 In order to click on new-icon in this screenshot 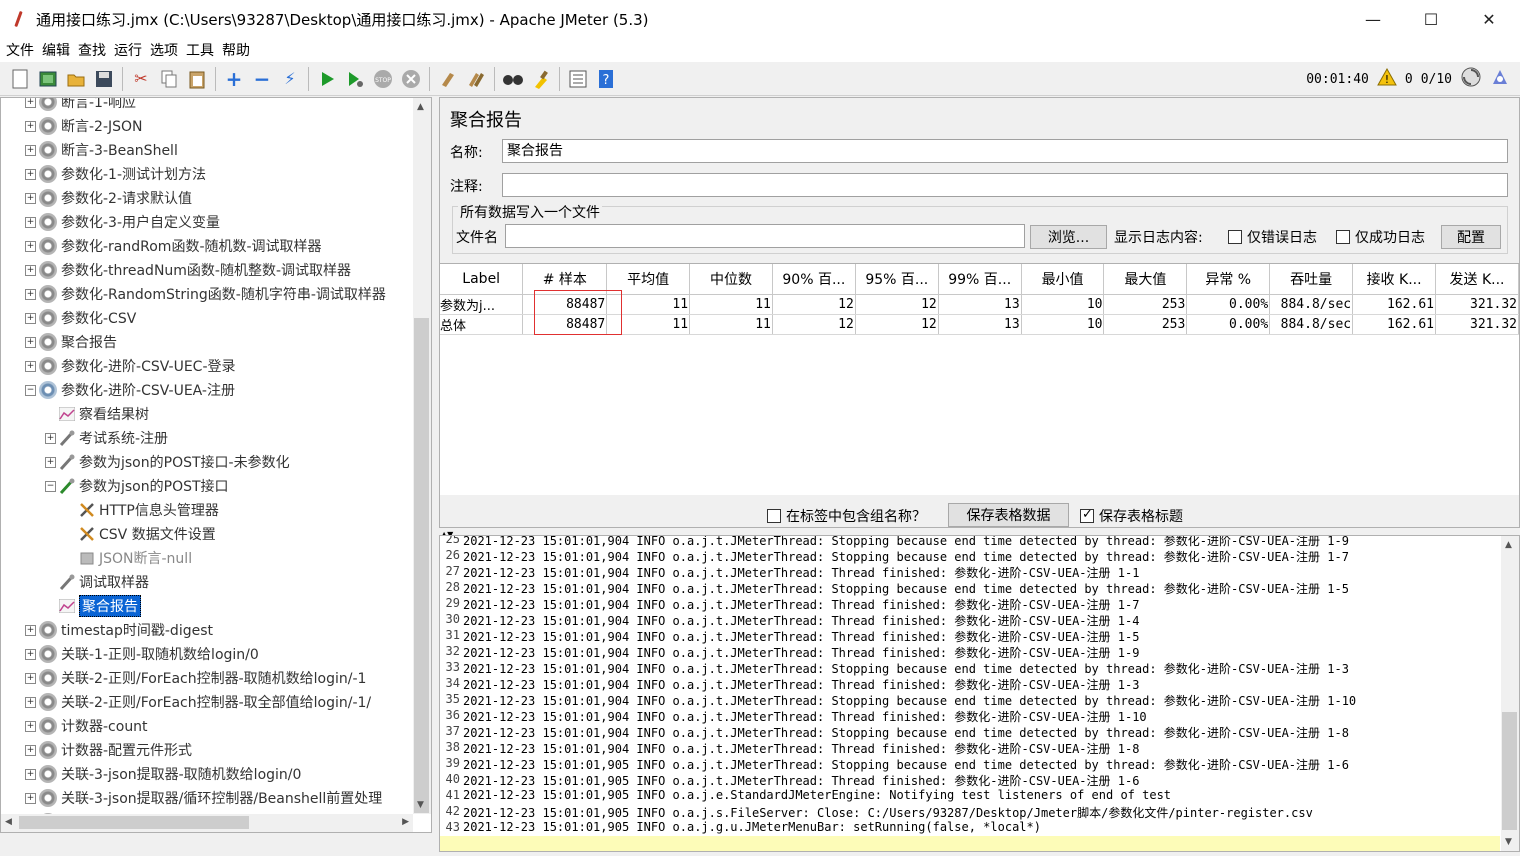, I will do `click(20, 79)`.